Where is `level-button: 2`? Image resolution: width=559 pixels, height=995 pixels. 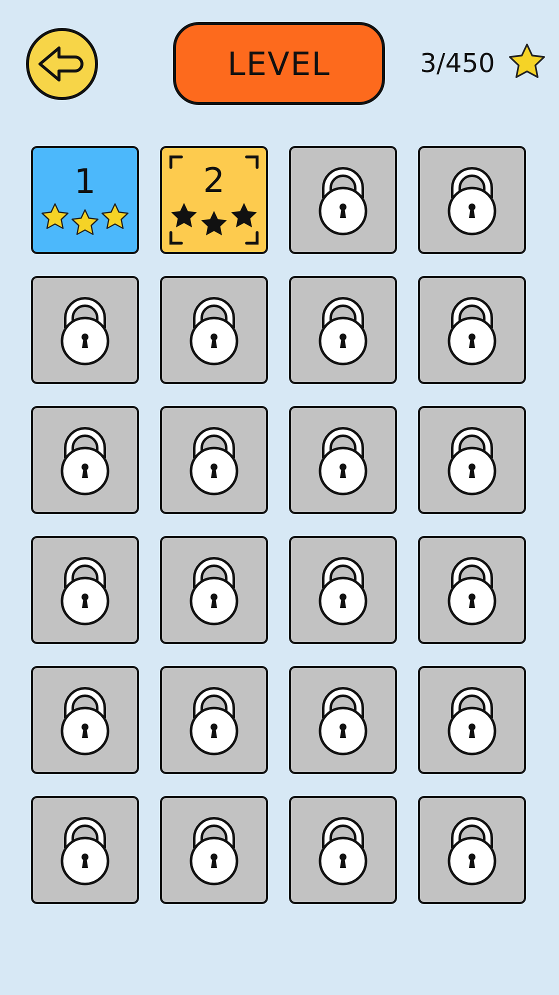 level-button: 2 is located at coordinates (214, 200).